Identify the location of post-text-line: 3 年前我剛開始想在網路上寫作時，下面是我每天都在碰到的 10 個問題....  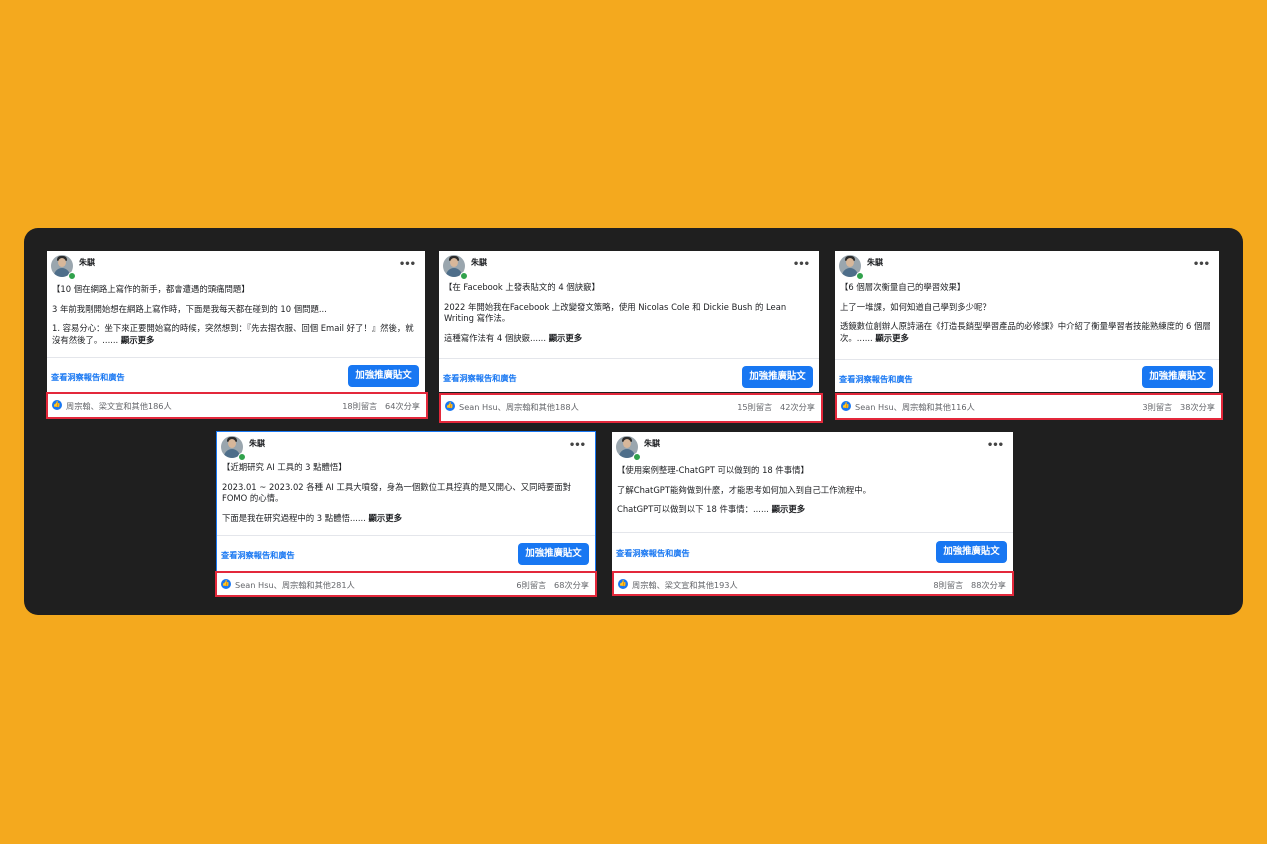
(189, 308).